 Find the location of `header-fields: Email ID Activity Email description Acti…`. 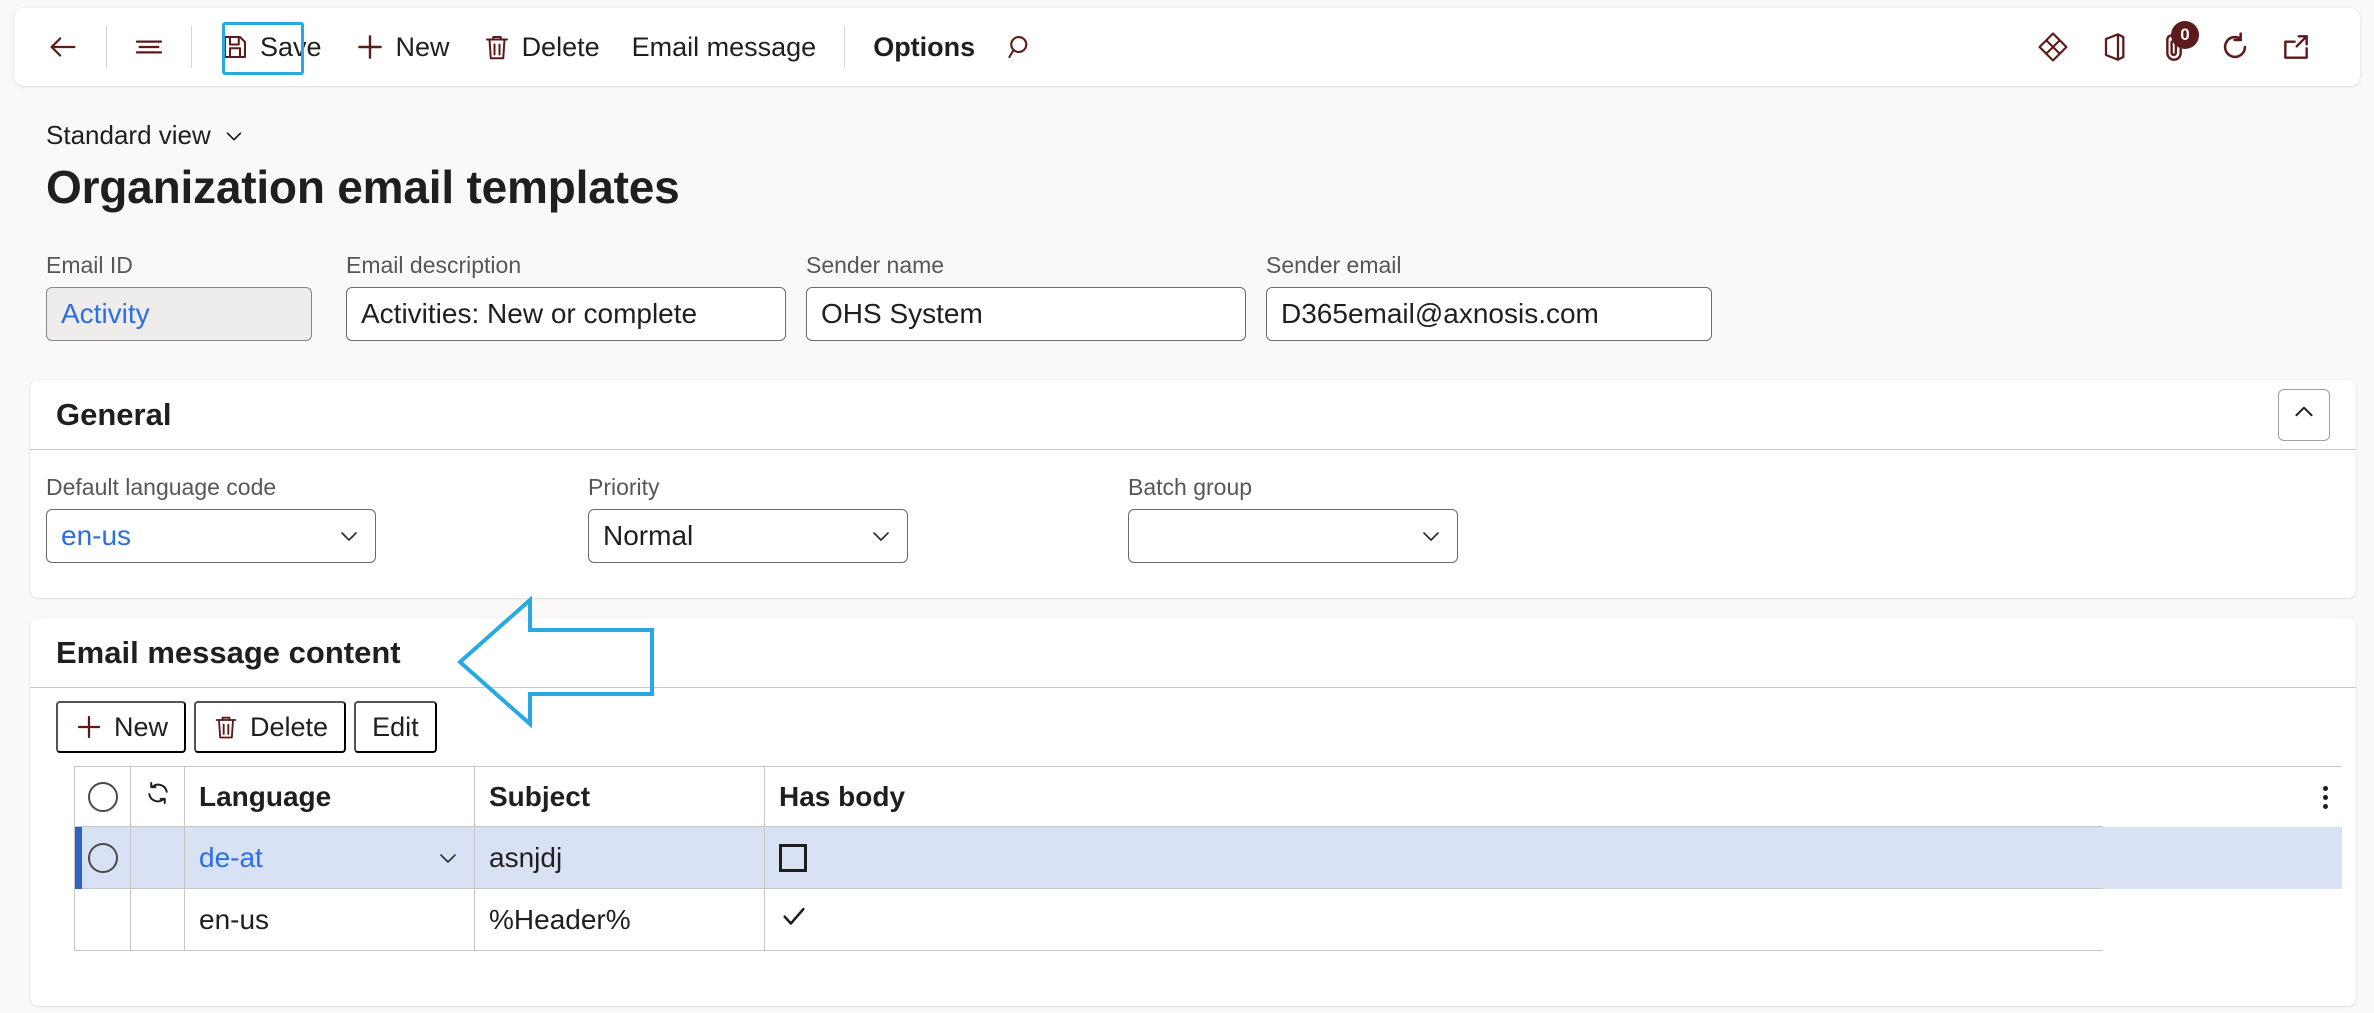

header-fields: Email ID Activity Email description Acti… is located at coordinates (886, 296).